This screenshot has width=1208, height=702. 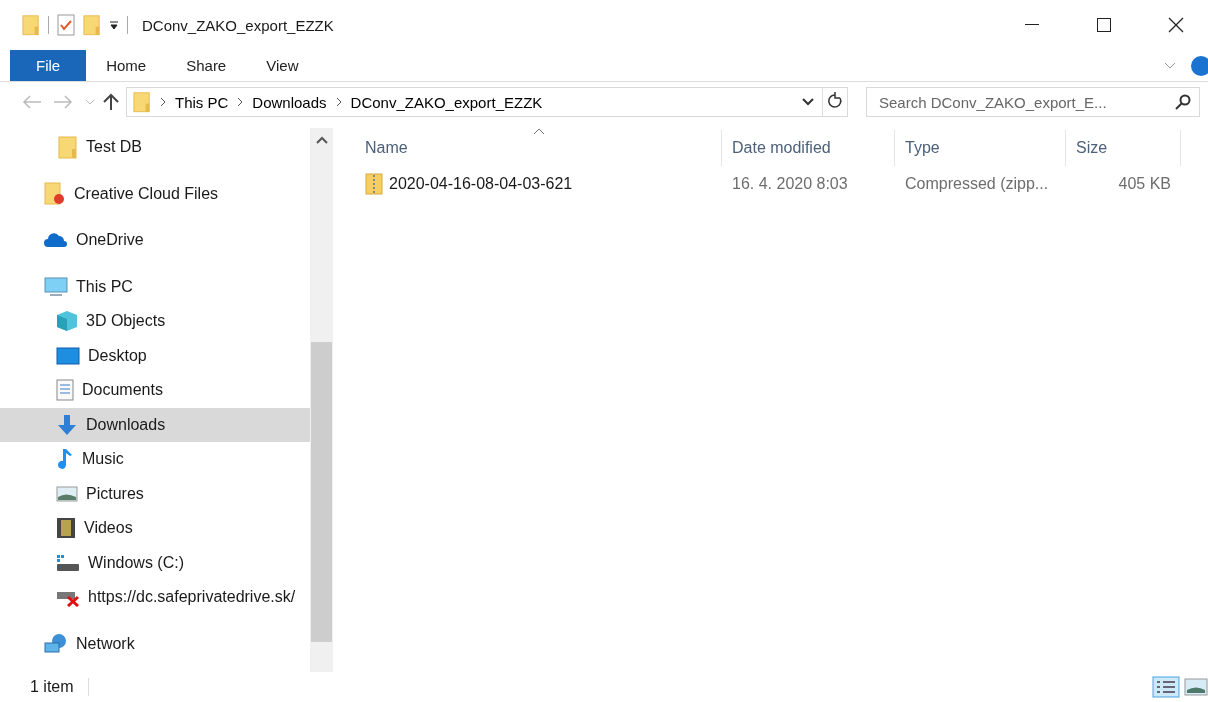 I want to click on sidebar-item: Documents, so click(x=155, y=390).